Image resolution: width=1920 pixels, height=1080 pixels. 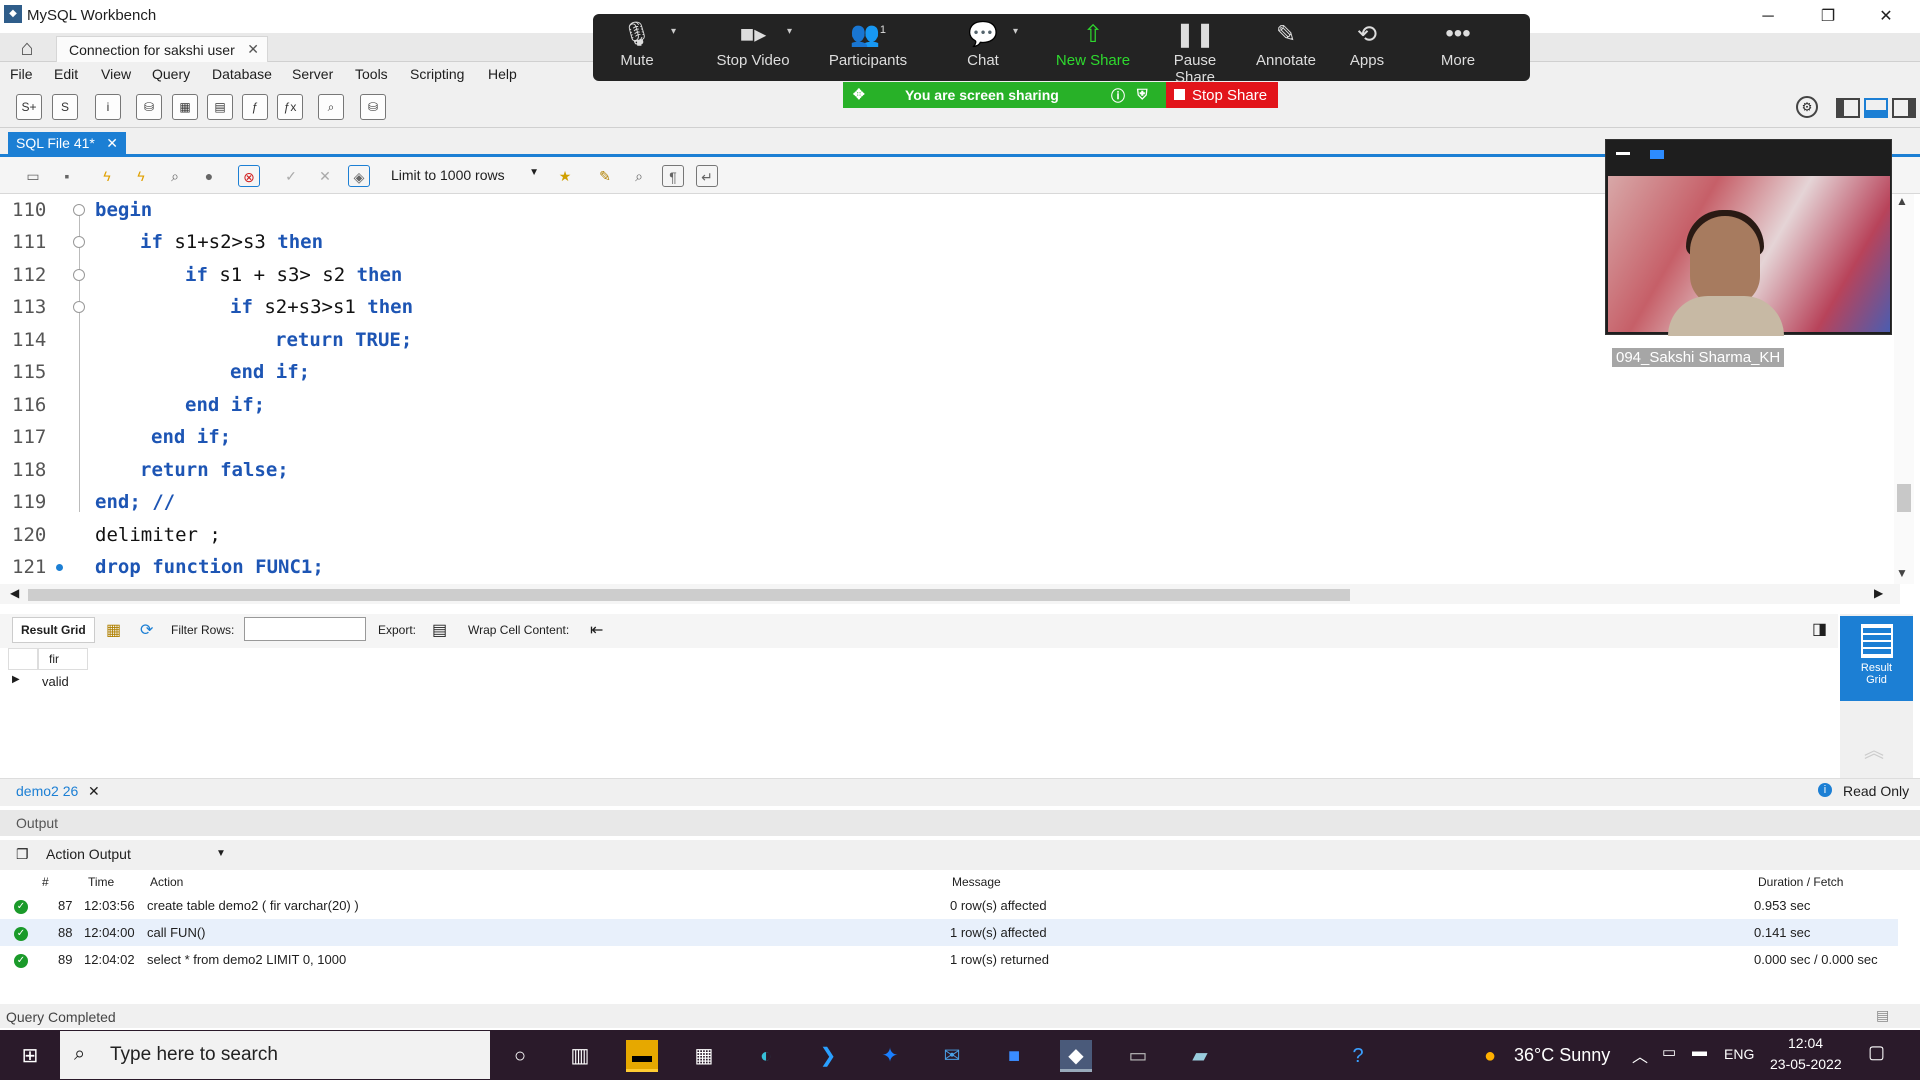 What do you see at coordinates (108, 107) in the screenshot?
I see `inspector-icon: i` at bounding box center [108, 107].